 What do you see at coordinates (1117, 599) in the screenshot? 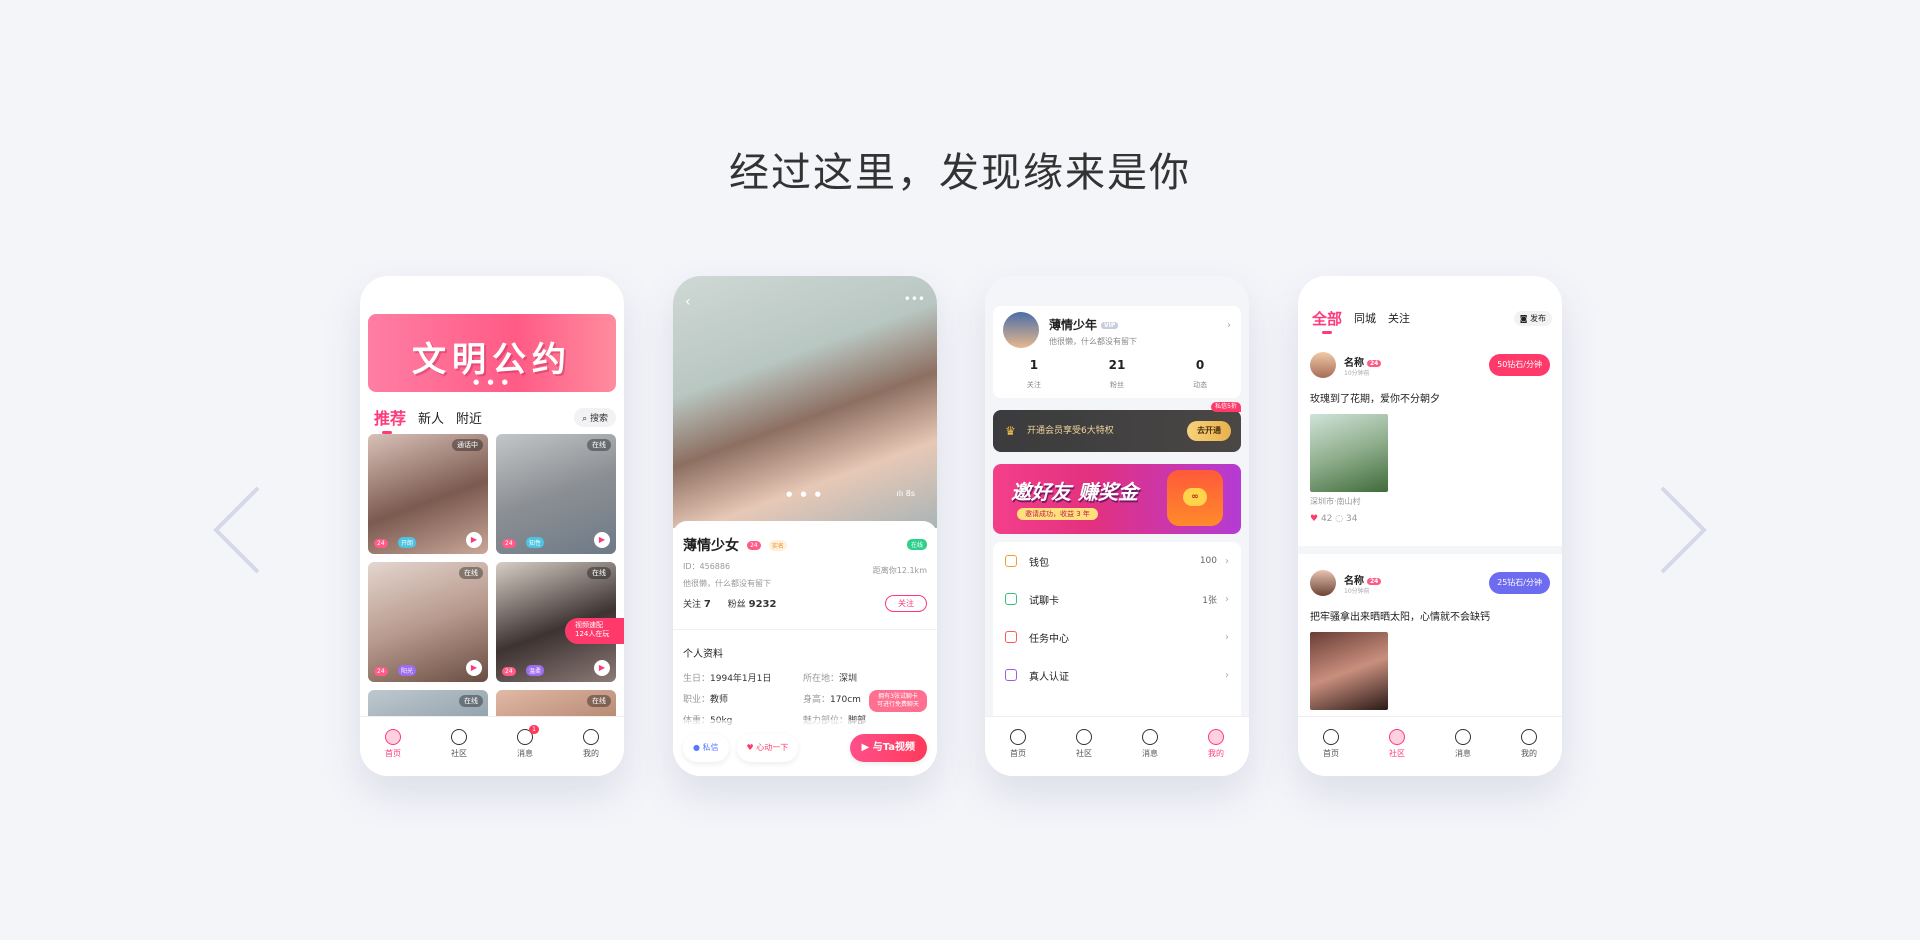
I see `menu-item: 试聊卡 1张 ›` at bounding box center [1117, 599].